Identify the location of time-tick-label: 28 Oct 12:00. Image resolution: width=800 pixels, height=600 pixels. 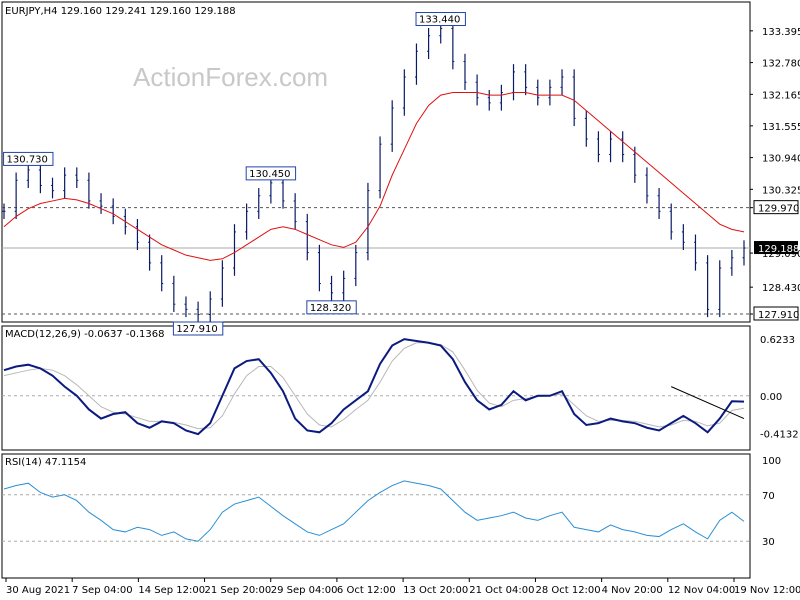
(567, 590).